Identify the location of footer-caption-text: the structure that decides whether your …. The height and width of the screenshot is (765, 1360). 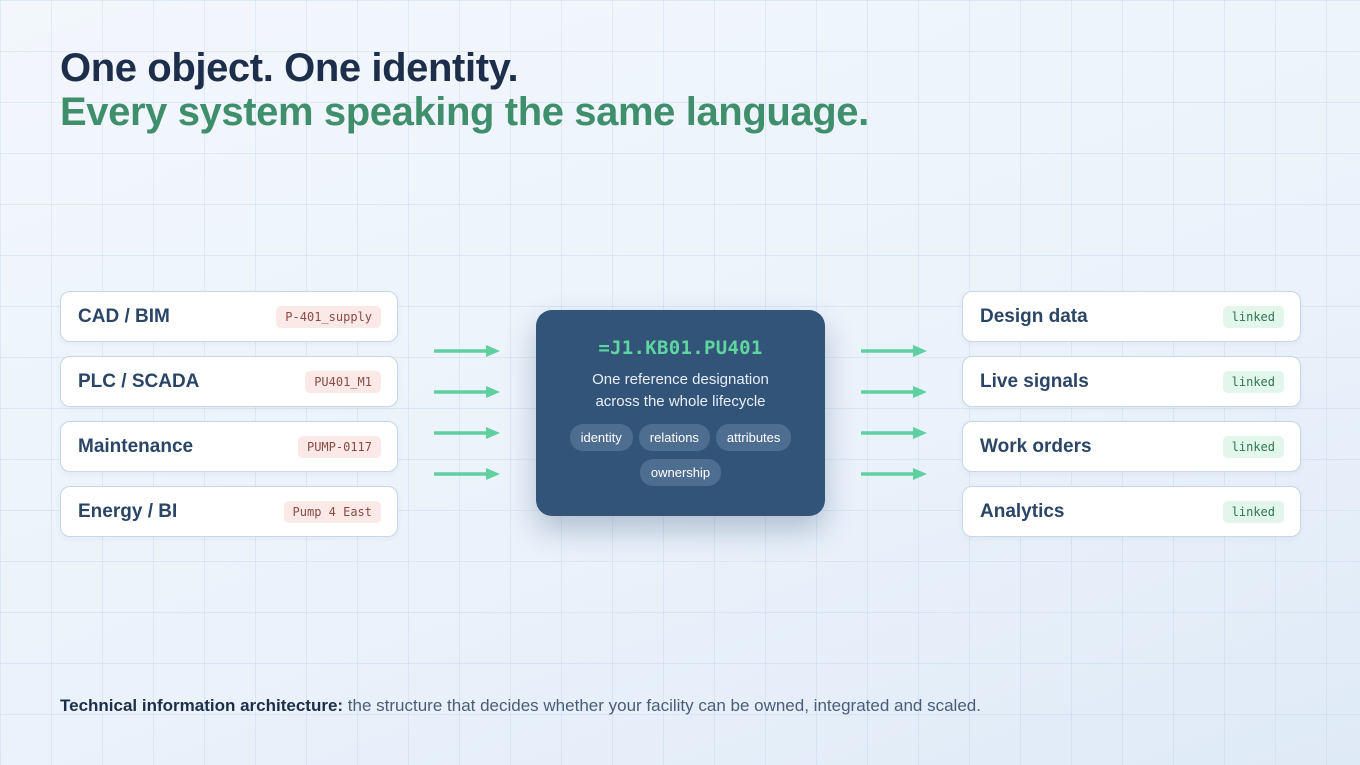
(662, 705).